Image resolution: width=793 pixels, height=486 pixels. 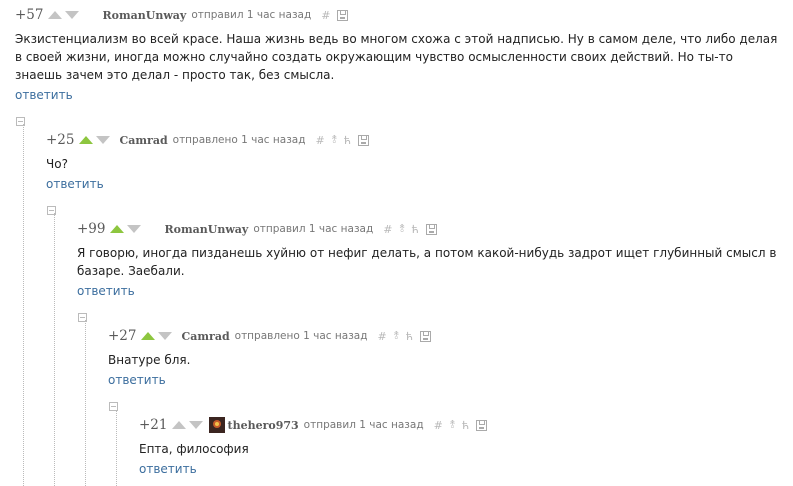 What do you see at coordinates (57, 164) in the screenshot?
I see `comment-text: Чо?` at bounding box center [57, 164].